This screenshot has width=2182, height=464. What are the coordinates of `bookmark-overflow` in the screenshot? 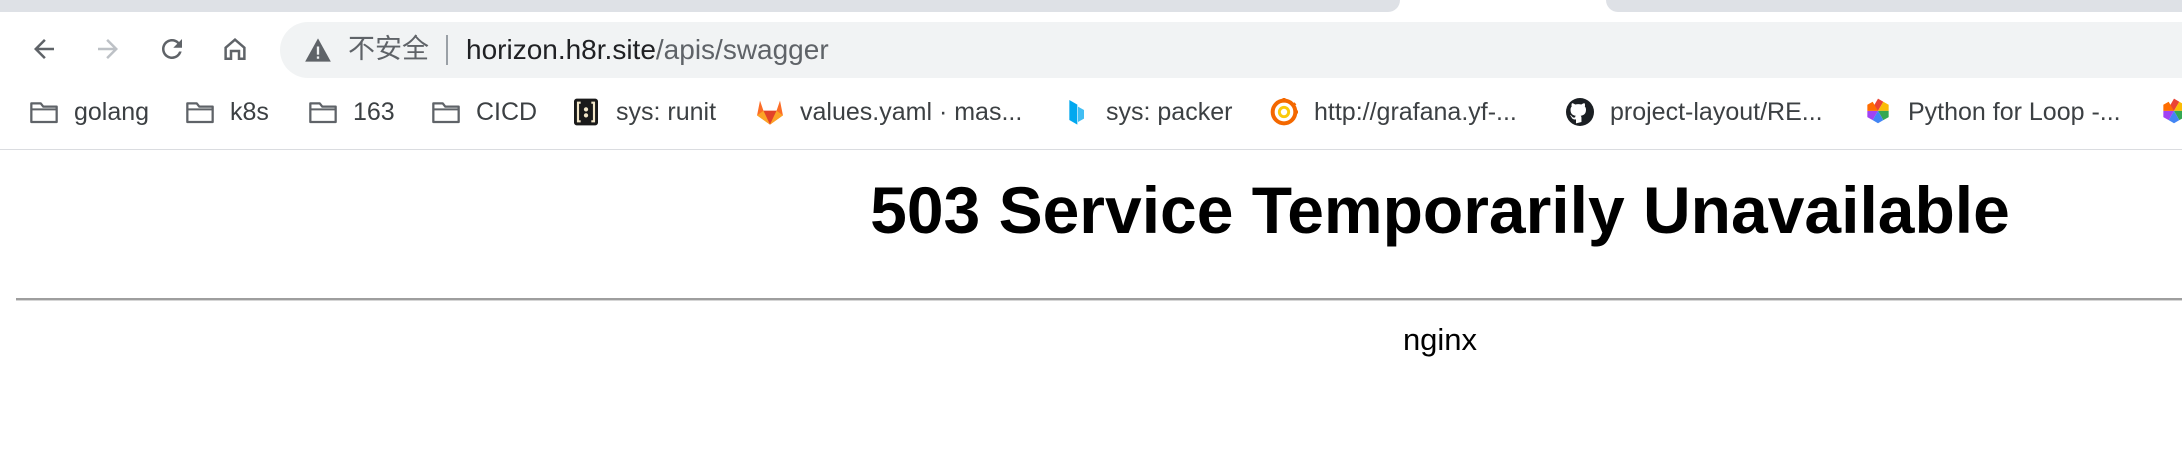 It's located at (2170, 112).